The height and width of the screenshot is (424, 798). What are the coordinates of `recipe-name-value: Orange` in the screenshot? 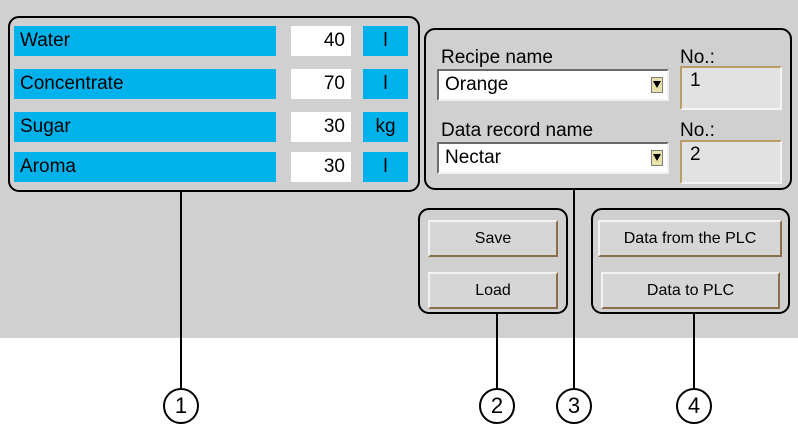 It's located at (477, 84).